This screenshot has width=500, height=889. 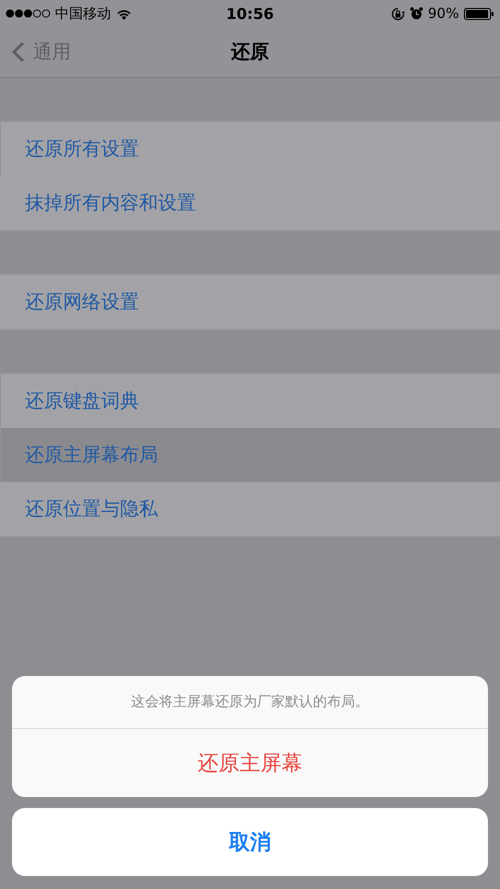 What do you see at coordinates (479, 14) in the screenshot?
I see `battery-icon` at bounding box center [479, 14].